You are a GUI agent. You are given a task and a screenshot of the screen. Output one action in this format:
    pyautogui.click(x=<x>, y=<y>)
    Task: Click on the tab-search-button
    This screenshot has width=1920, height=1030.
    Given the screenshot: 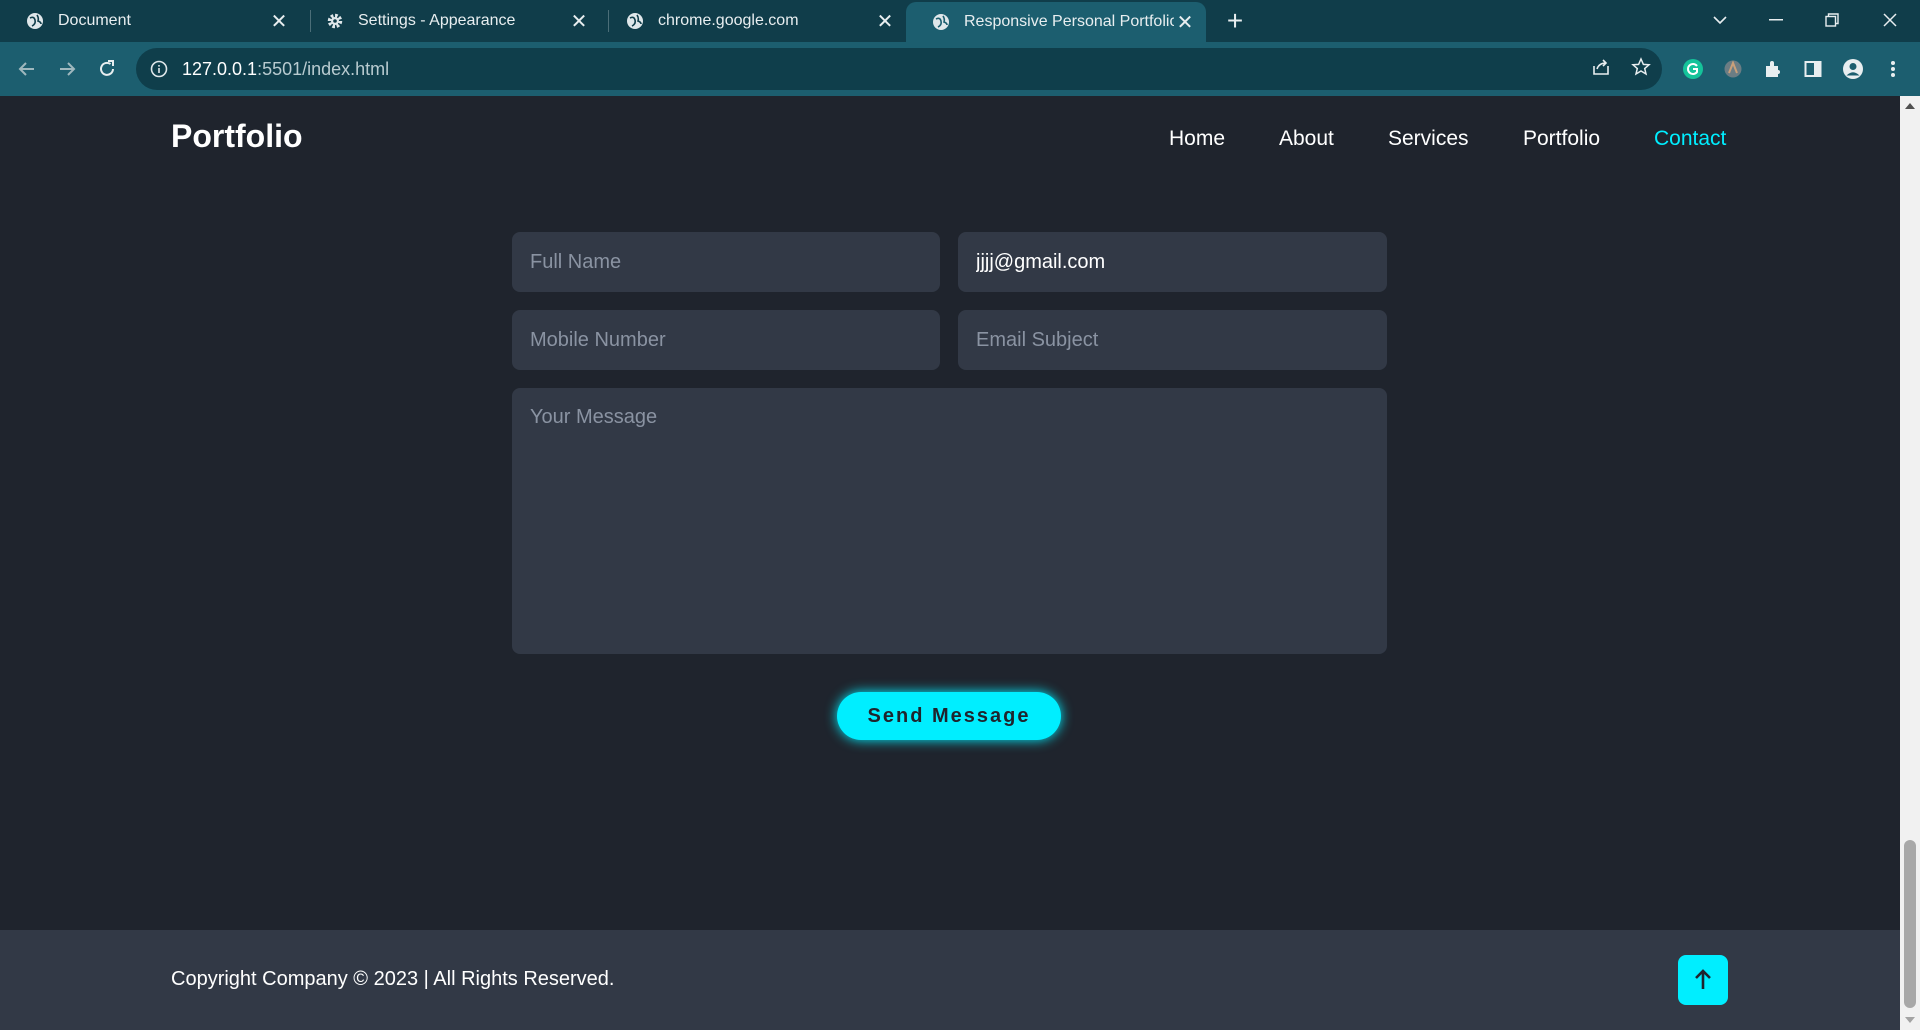 What is the action you would take?
    pyautogui.click(x=1720, y=20)
    